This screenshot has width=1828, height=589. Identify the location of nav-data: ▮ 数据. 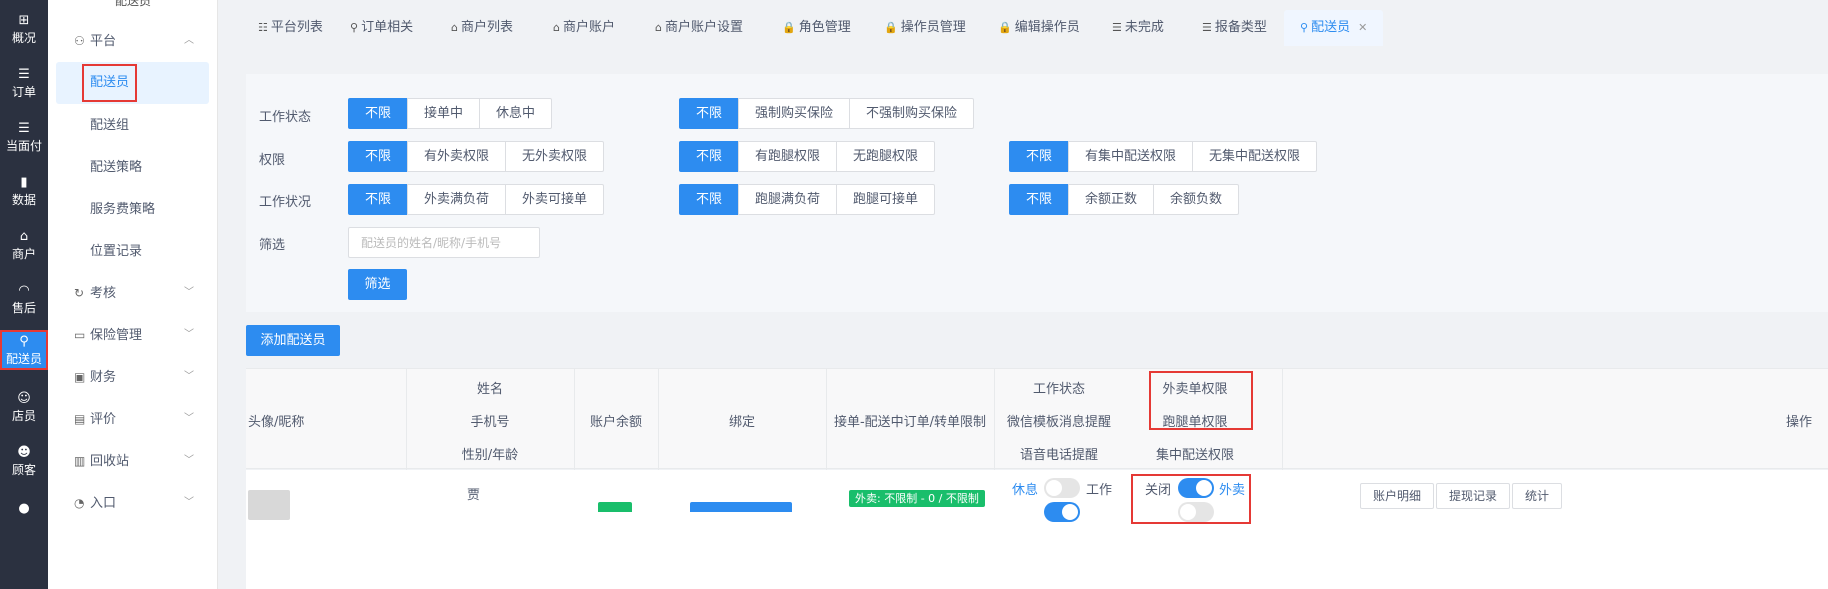
(24, 195).